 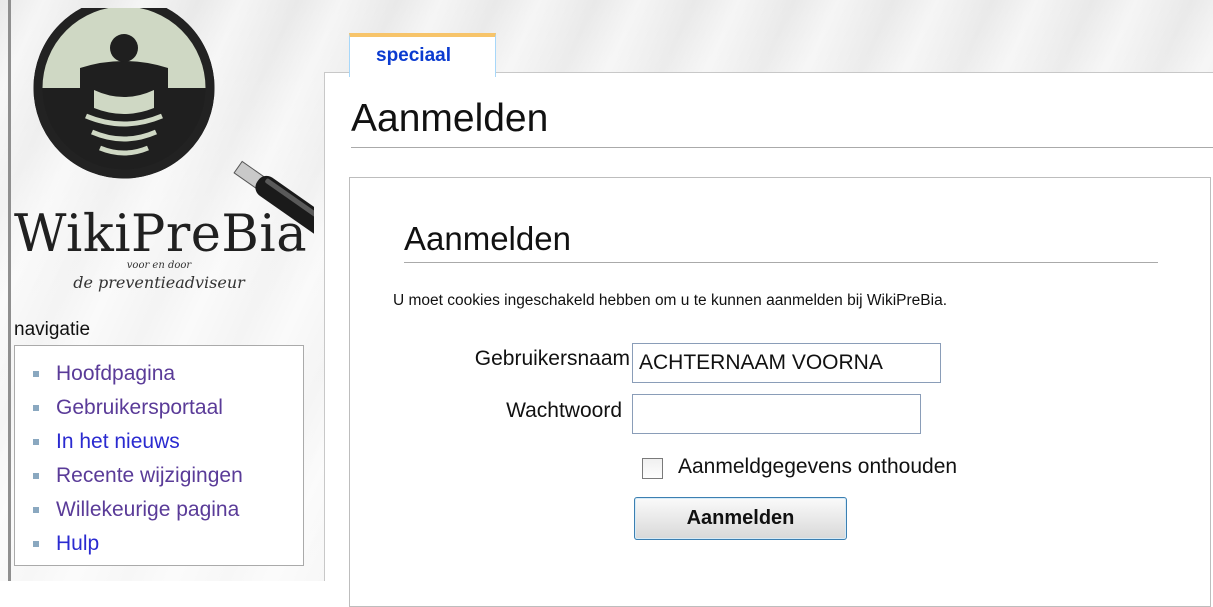 What do you see at coordinates (781, 262) in the screenshot?
I see `login-heading-divider` at bounding box center [781, 262].